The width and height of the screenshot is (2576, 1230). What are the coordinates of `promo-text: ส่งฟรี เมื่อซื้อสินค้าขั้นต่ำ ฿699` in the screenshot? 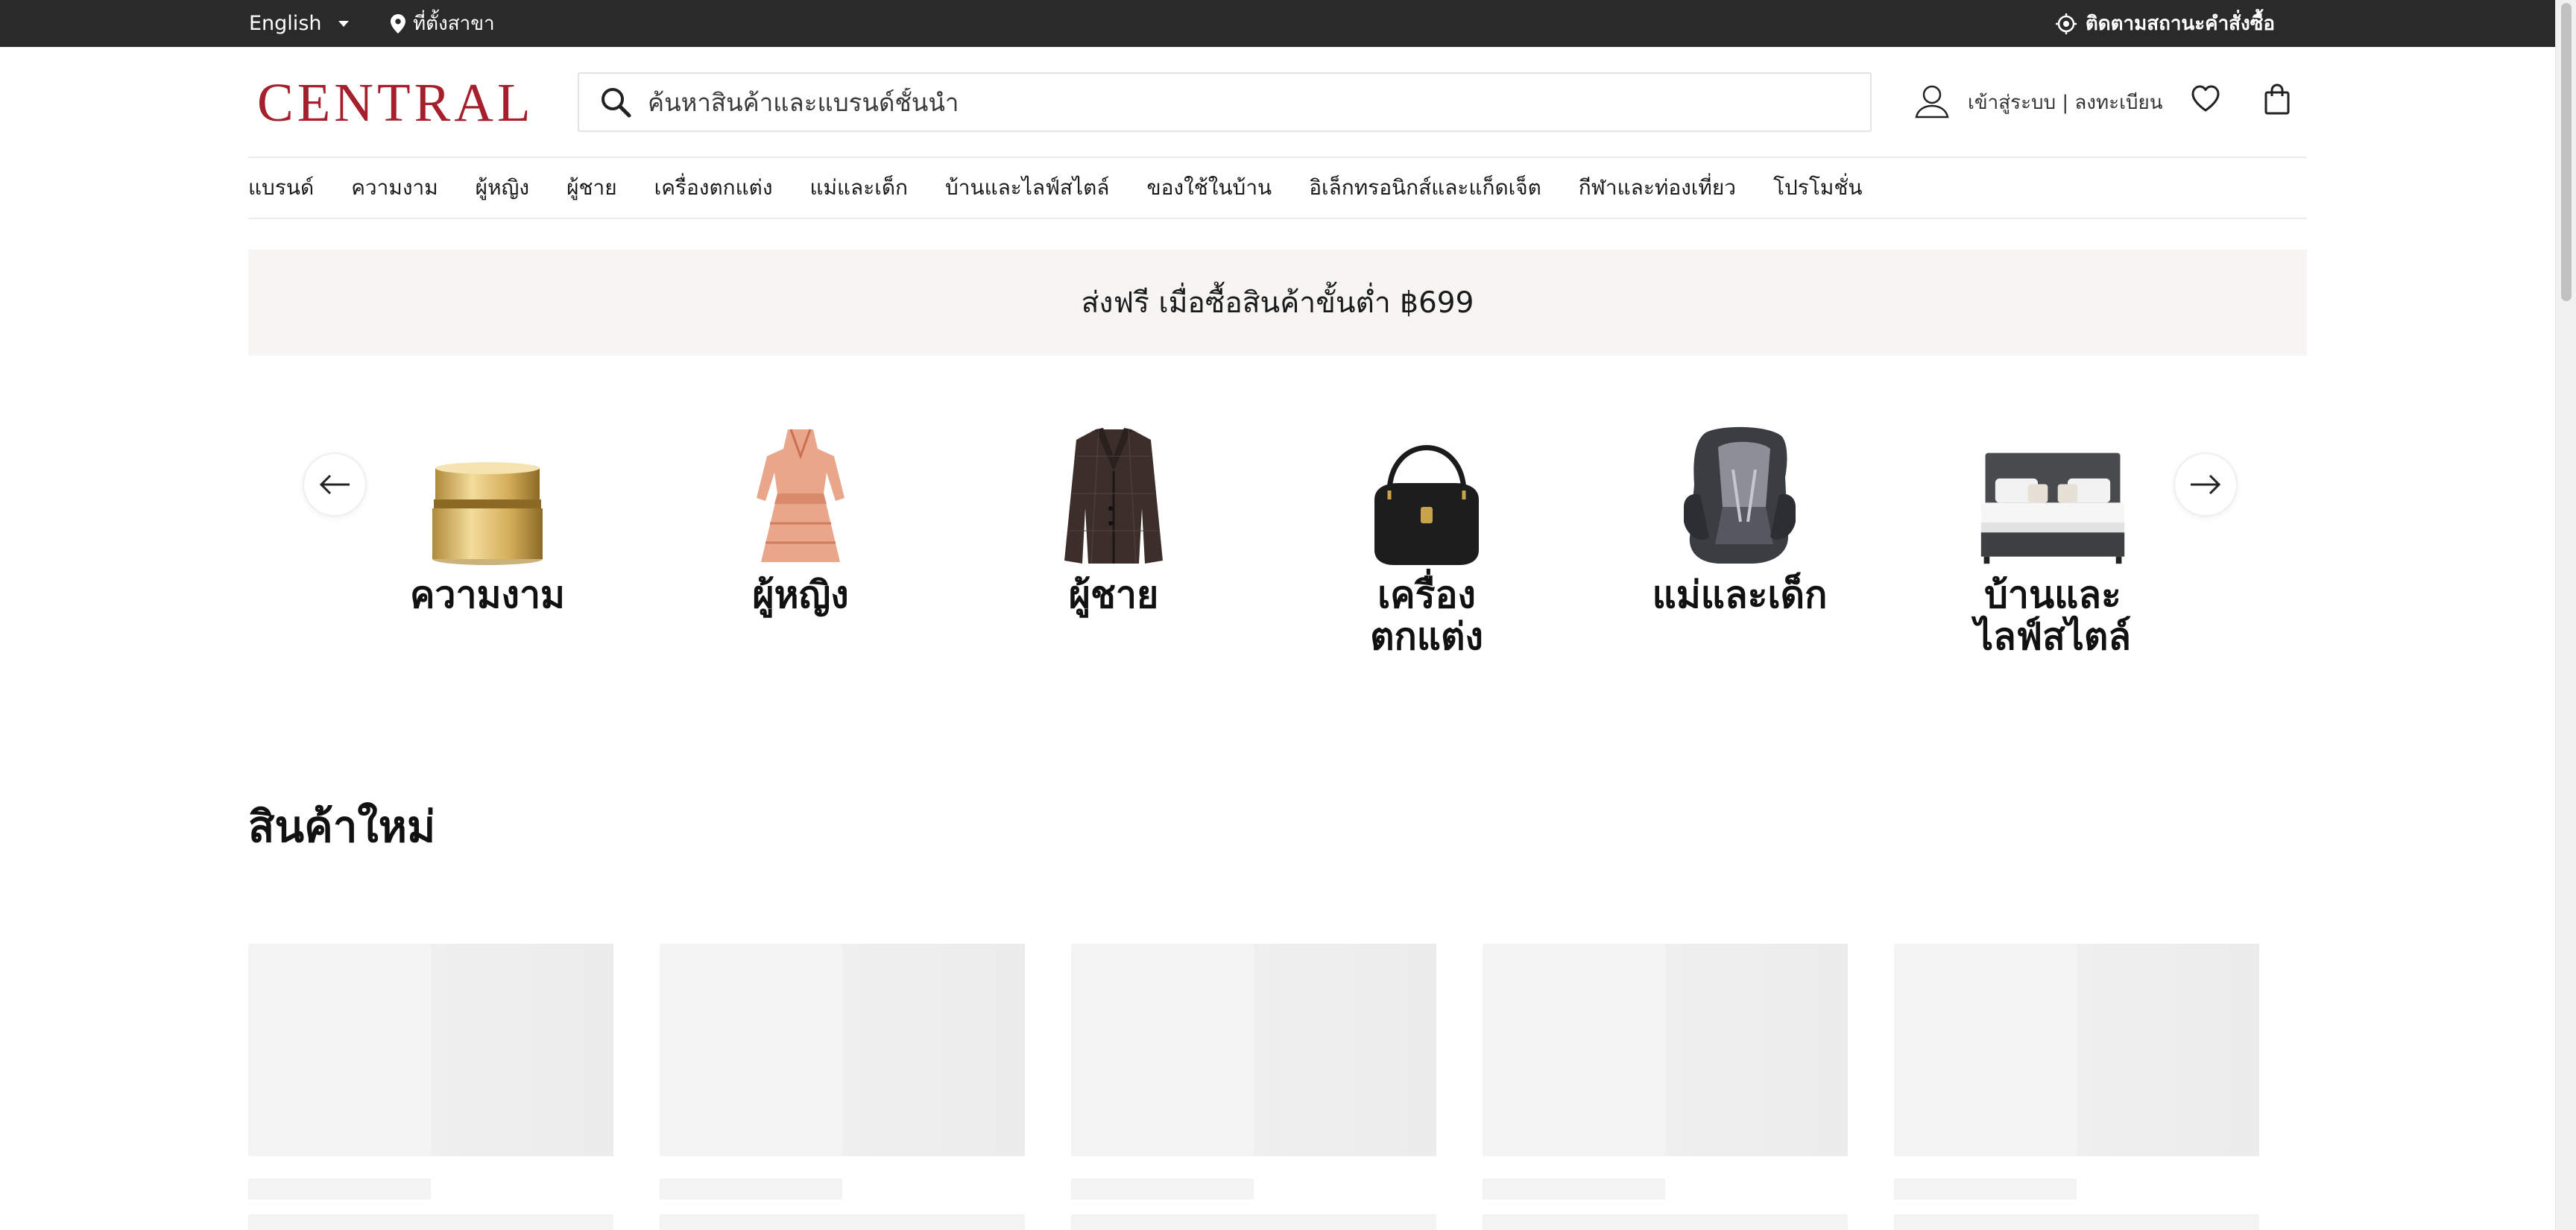 It's located at (1277, 303).